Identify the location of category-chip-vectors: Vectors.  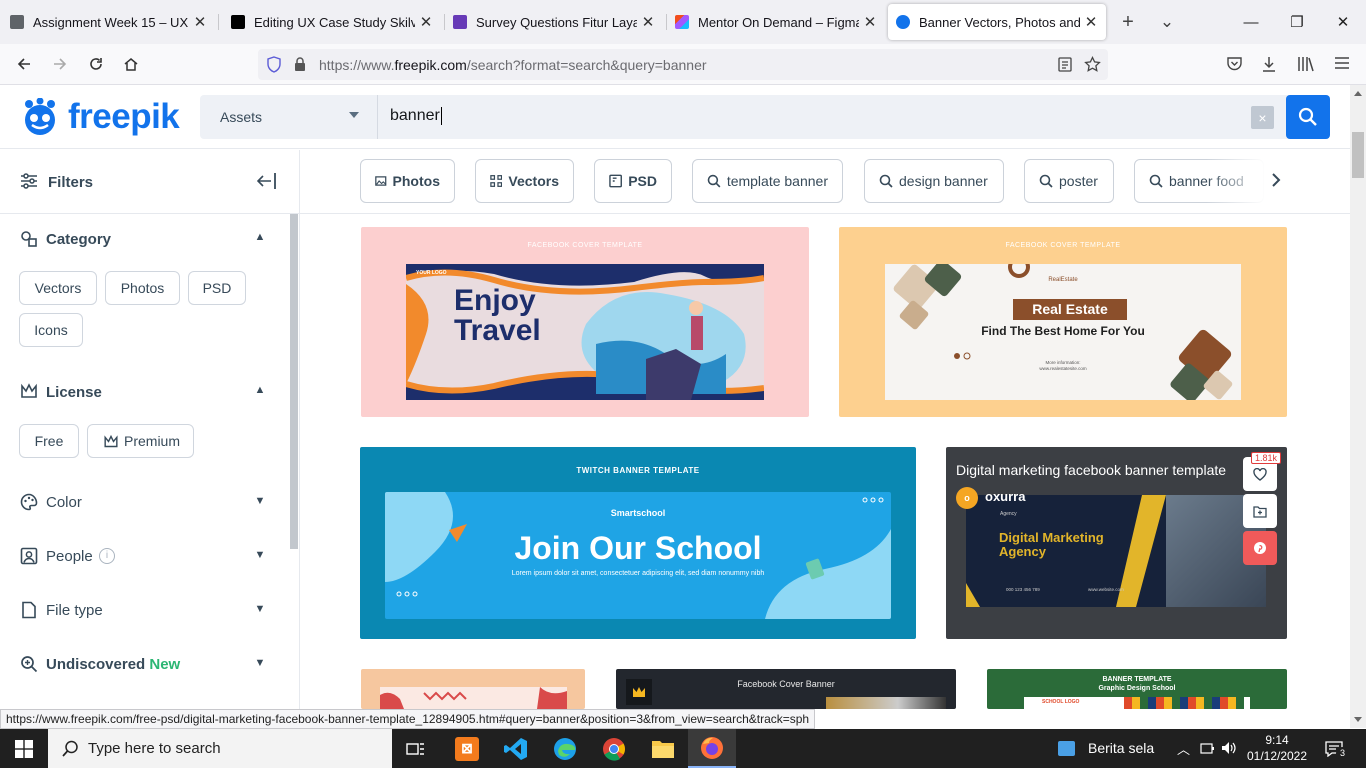
(58, 288).